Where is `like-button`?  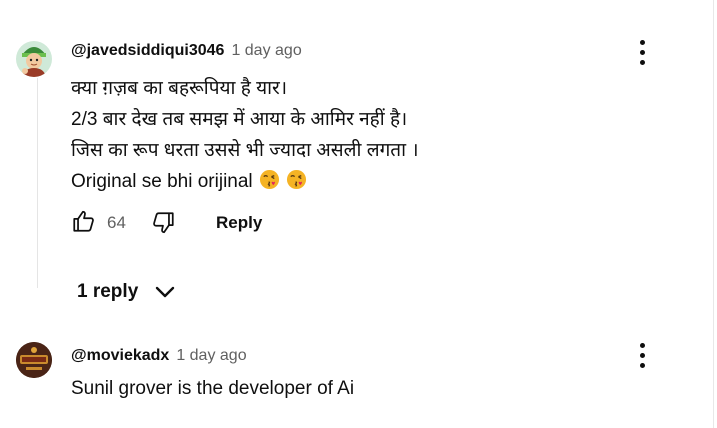 like-button is located at coordinates (84, 221).